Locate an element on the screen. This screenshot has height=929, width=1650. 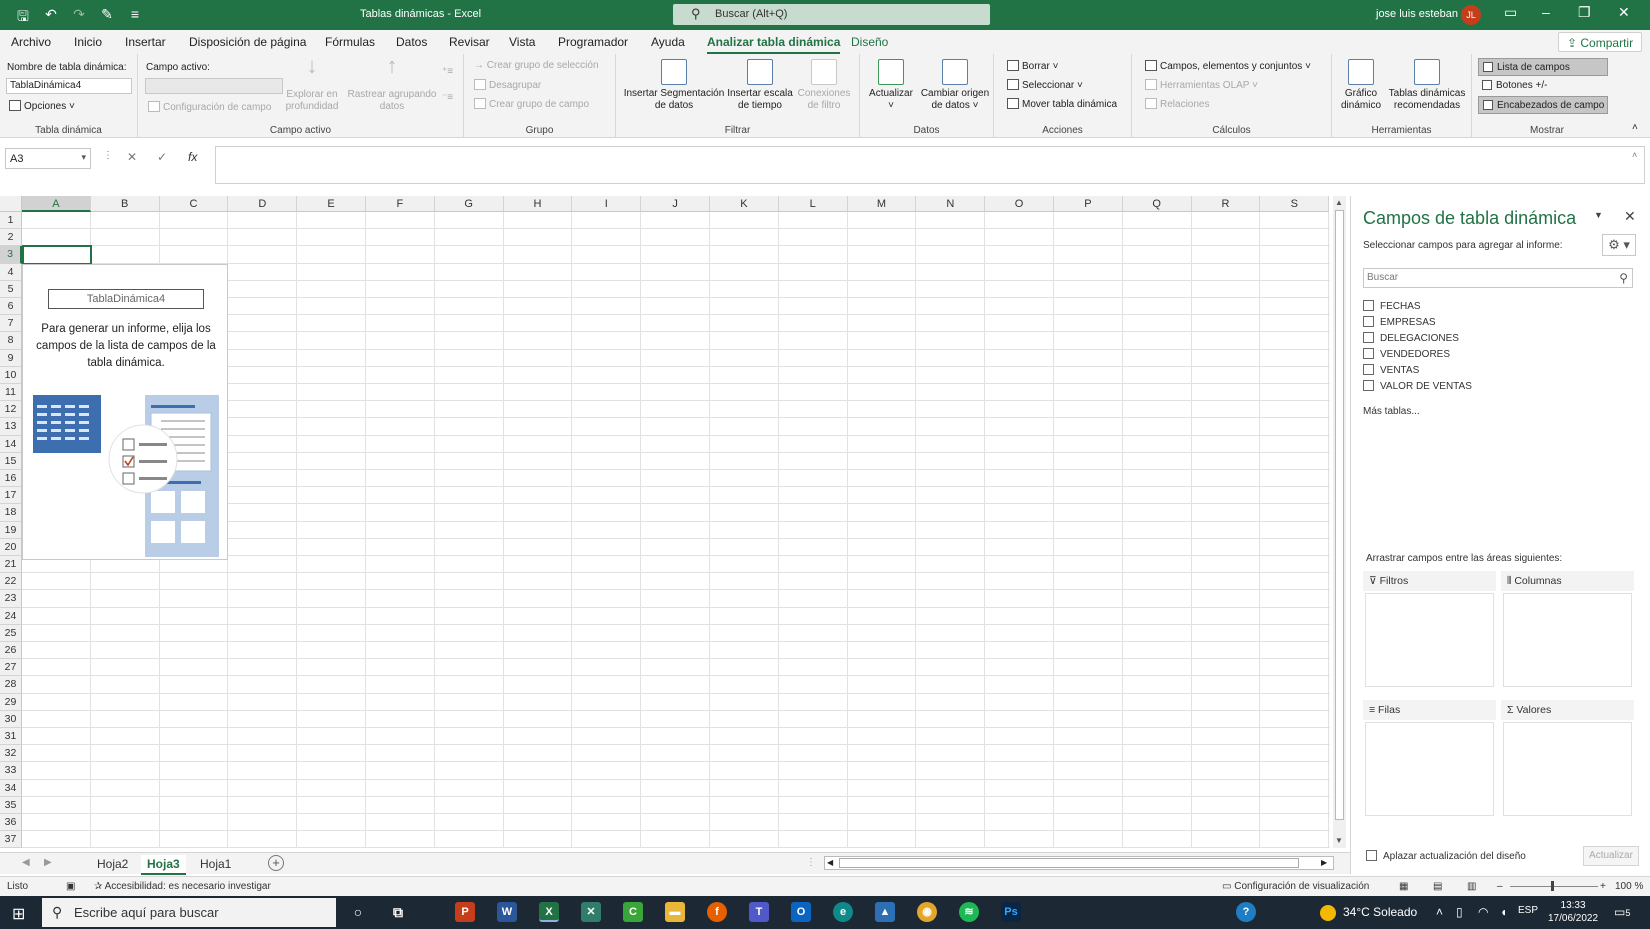
file-explorer-icon: ▬ is located at coordinates (675, 912).